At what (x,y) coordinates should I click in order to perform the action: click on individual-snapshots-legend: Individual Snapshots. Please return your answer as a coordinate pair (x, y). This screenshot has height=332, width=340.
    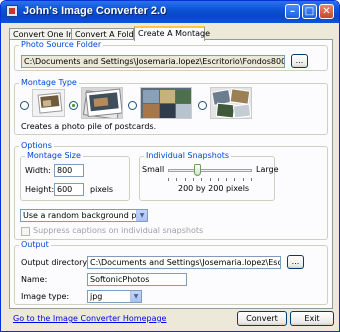
    Looking at the image, I should click on (188, 155).